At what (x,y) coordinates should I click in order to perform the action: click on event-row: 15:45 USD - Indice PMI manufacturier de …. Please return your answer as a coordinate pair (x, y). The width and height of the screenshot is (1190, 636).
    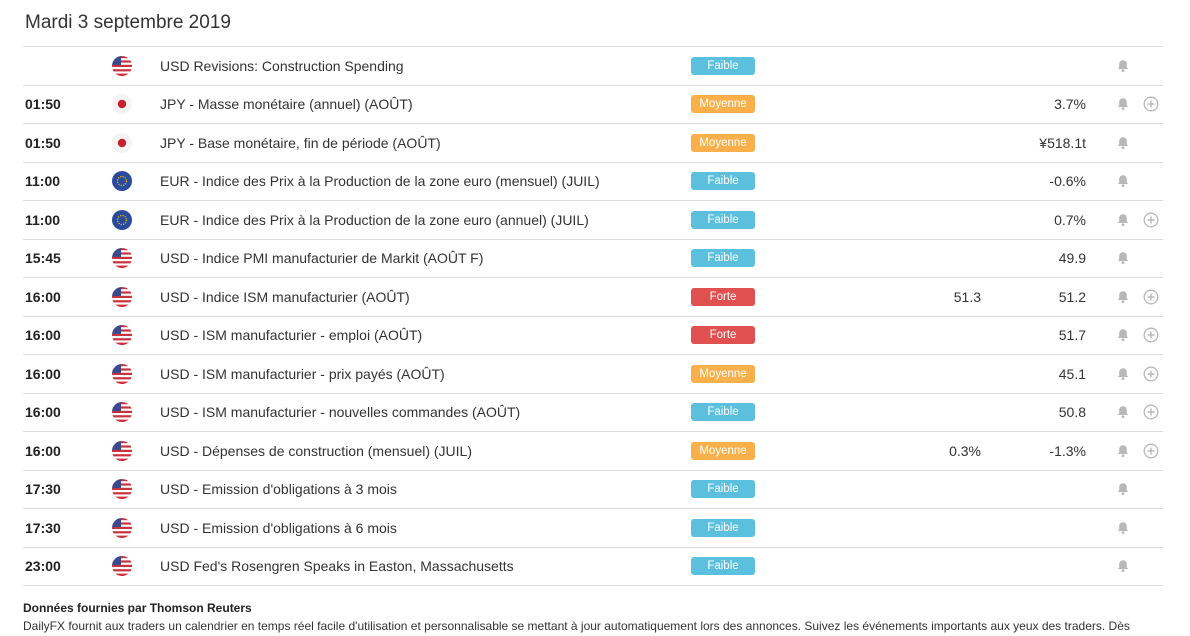
    Looking at the image, I should click on (593, 259).